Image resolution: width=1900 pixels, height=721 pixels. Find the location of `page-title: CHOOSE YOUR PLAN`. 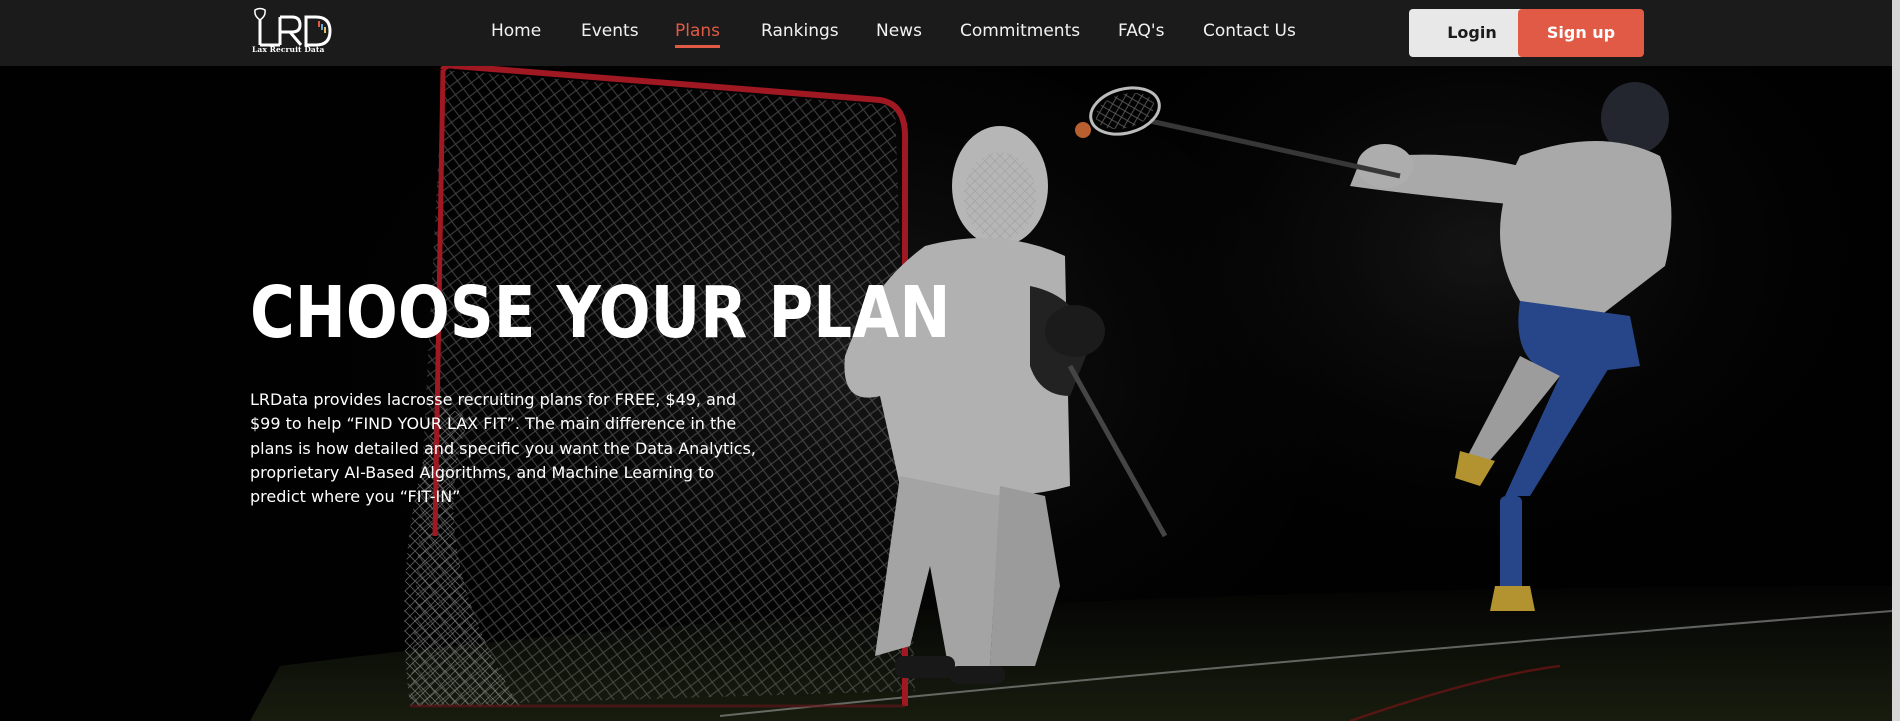

page-title: CHOOSE YOUR PLAN is located at coordinates (600, 312).